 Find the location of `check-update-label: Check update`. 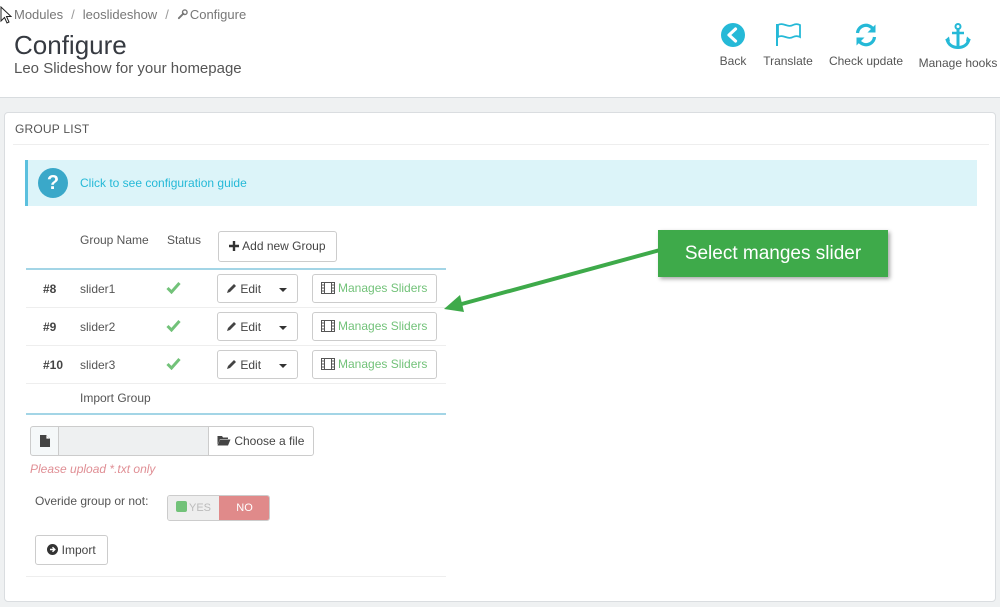

check-update-label: Check update is located at coordinates (866, 61).